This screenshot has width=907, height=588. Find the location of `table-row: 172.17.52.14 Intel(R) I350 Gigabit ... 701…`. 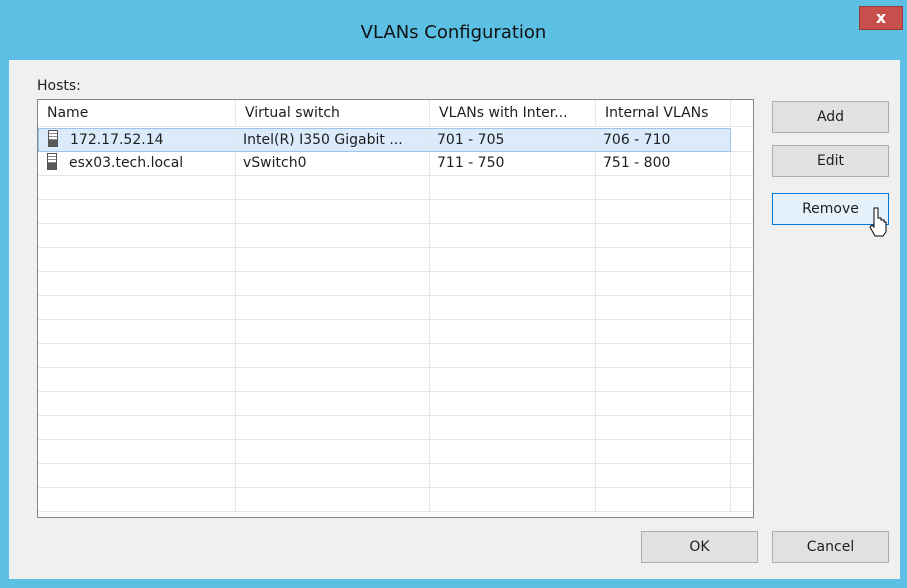

table-row: 172.17.52.14 Intel(R) I350 Gigabit ... 701… is located at coordinates (395, 140).